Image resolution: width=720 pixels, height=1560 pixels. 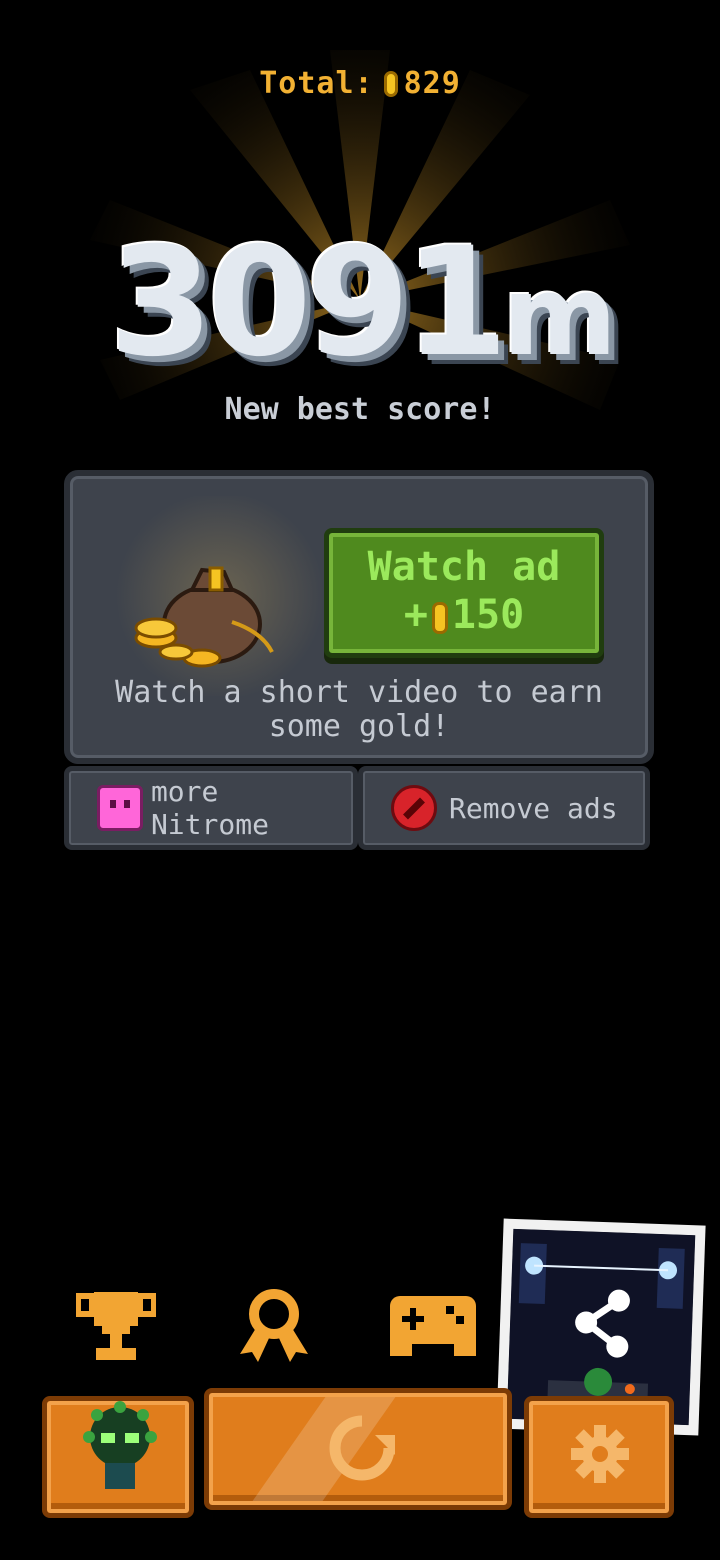 I want to click on restart-button, so click(x=358, y=1449).